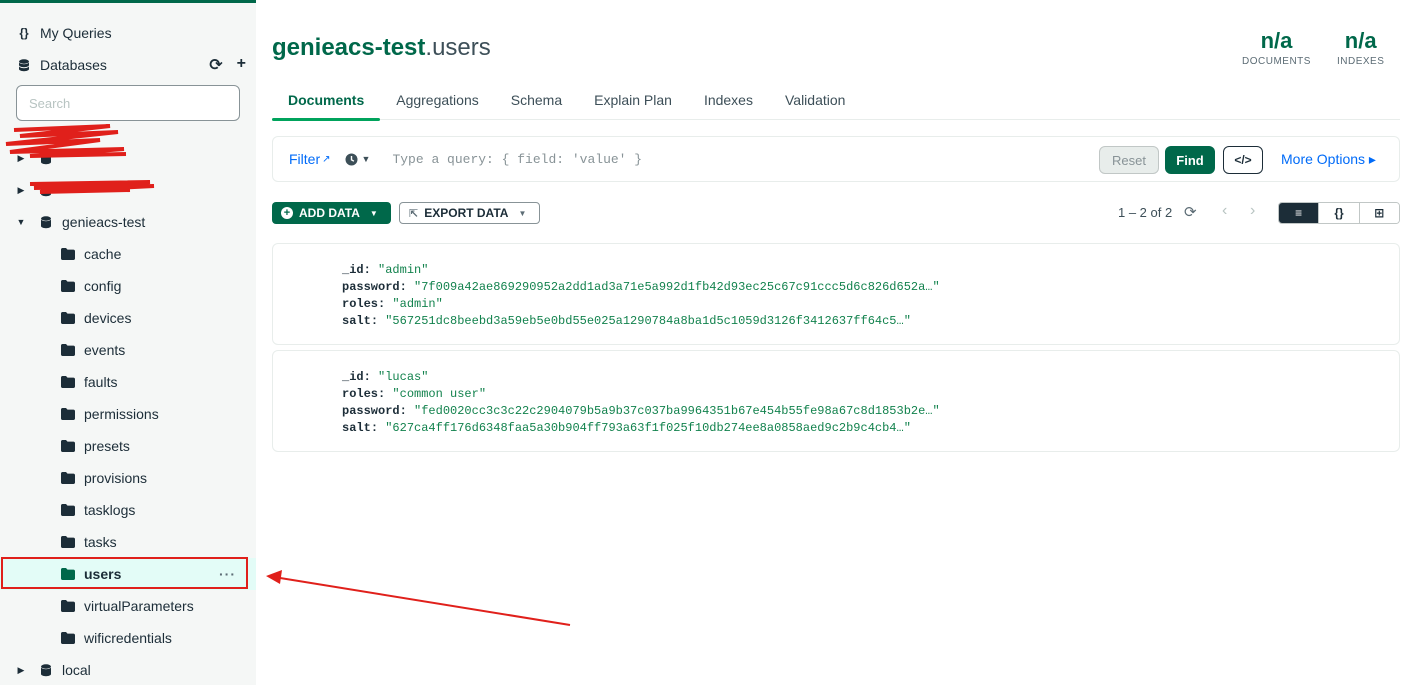 Image resolution: width=1416 pixels, height=685 pixels. I want to click on json-view-button: {}, so click(1339, 213).